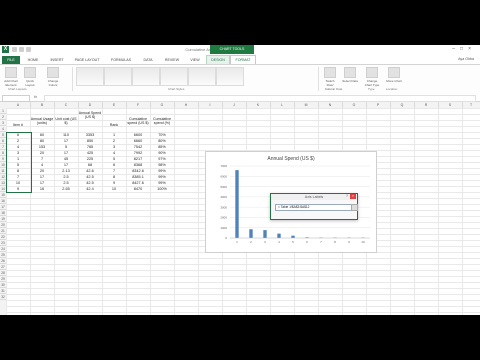 The image size is (480, 360). What do you see at coordinates (11, 60) in the screenshot?
I see `tab-file: FILE` at bounding box center [11, 60].